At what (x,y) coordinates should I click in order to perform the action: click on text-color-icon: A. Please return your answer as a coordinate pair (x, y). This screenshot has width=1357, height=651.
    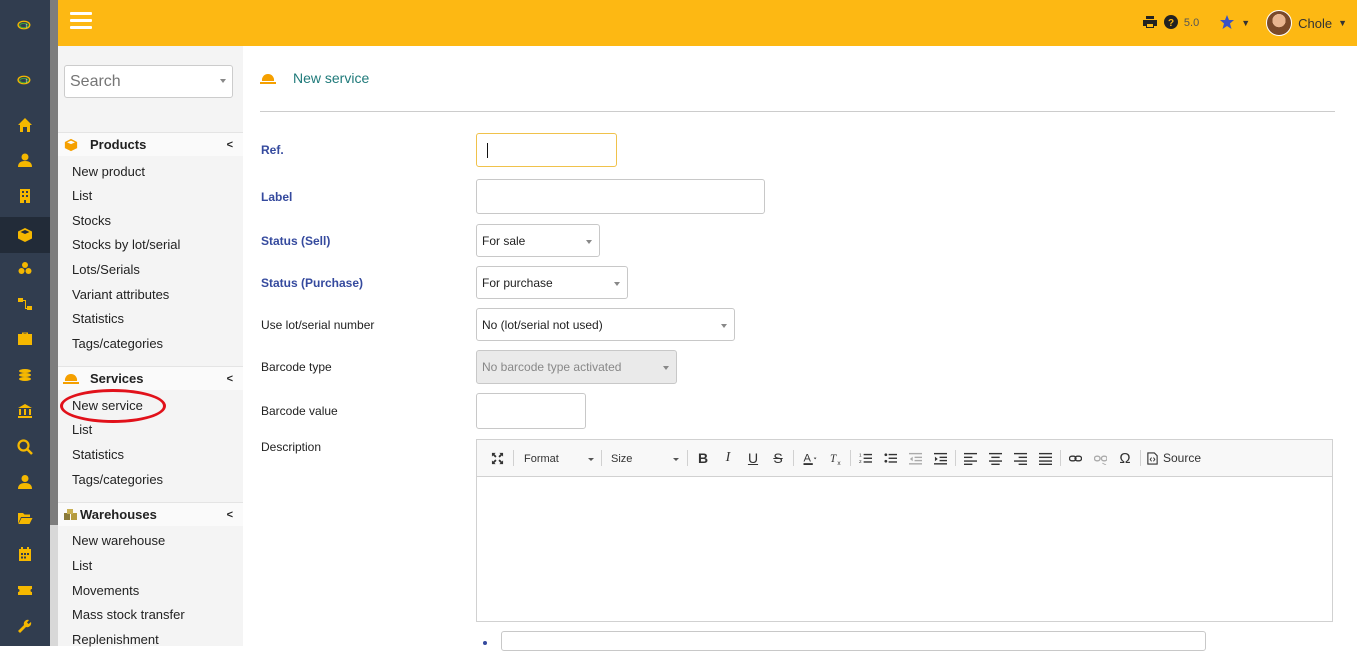
    Looking at the image, I should click on (810, 458).